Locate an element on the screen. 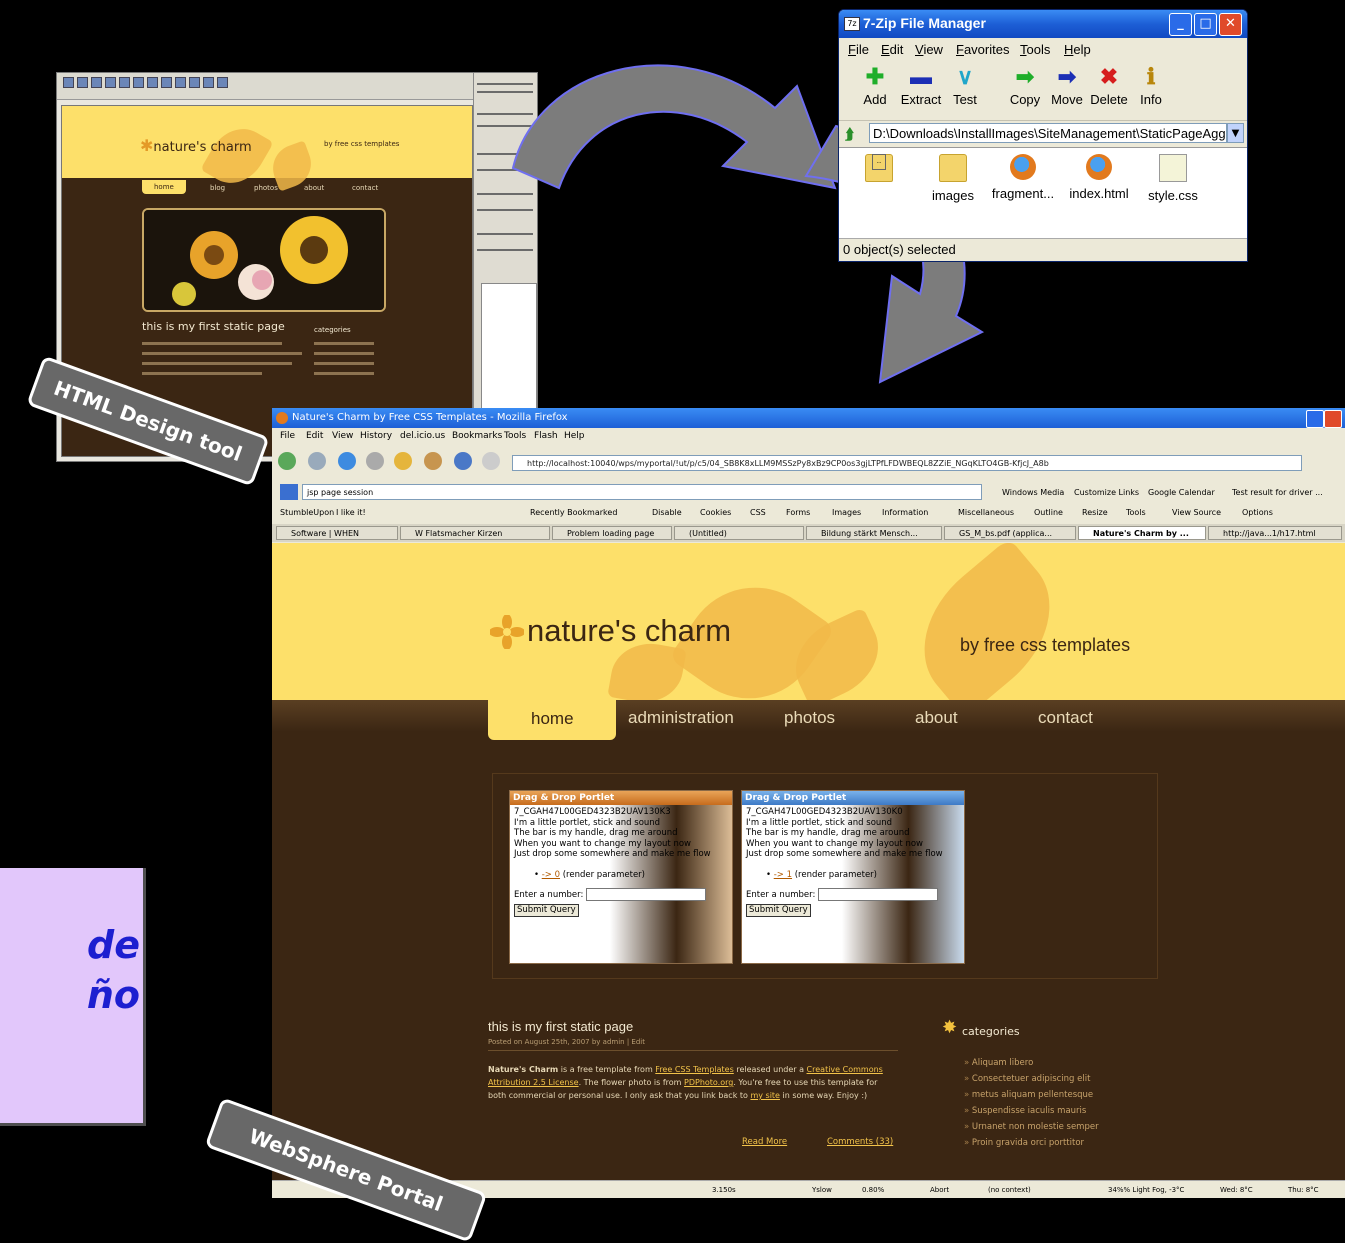 This screenshot has width=1345, height=1243. rss-icon is located at coordinates (491, 461).